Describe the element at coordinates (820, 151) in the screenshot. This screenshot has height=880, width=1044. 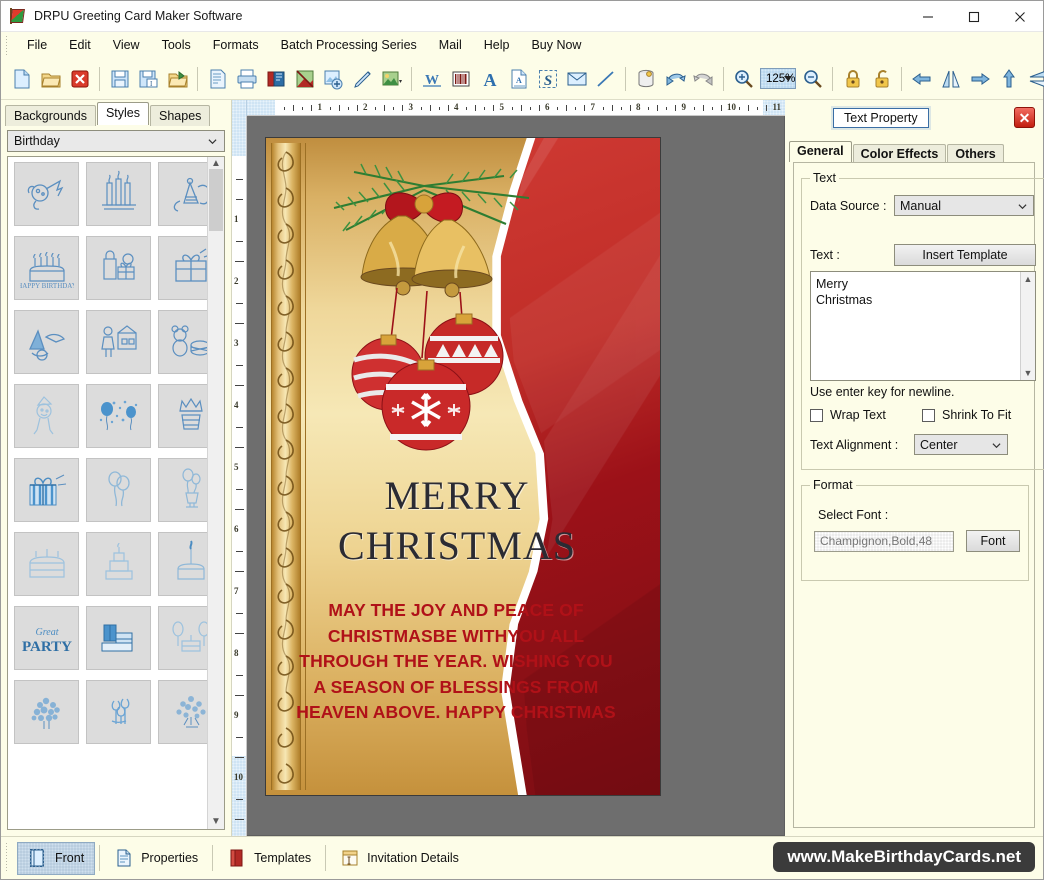
I see `tab-general: General` at that location.